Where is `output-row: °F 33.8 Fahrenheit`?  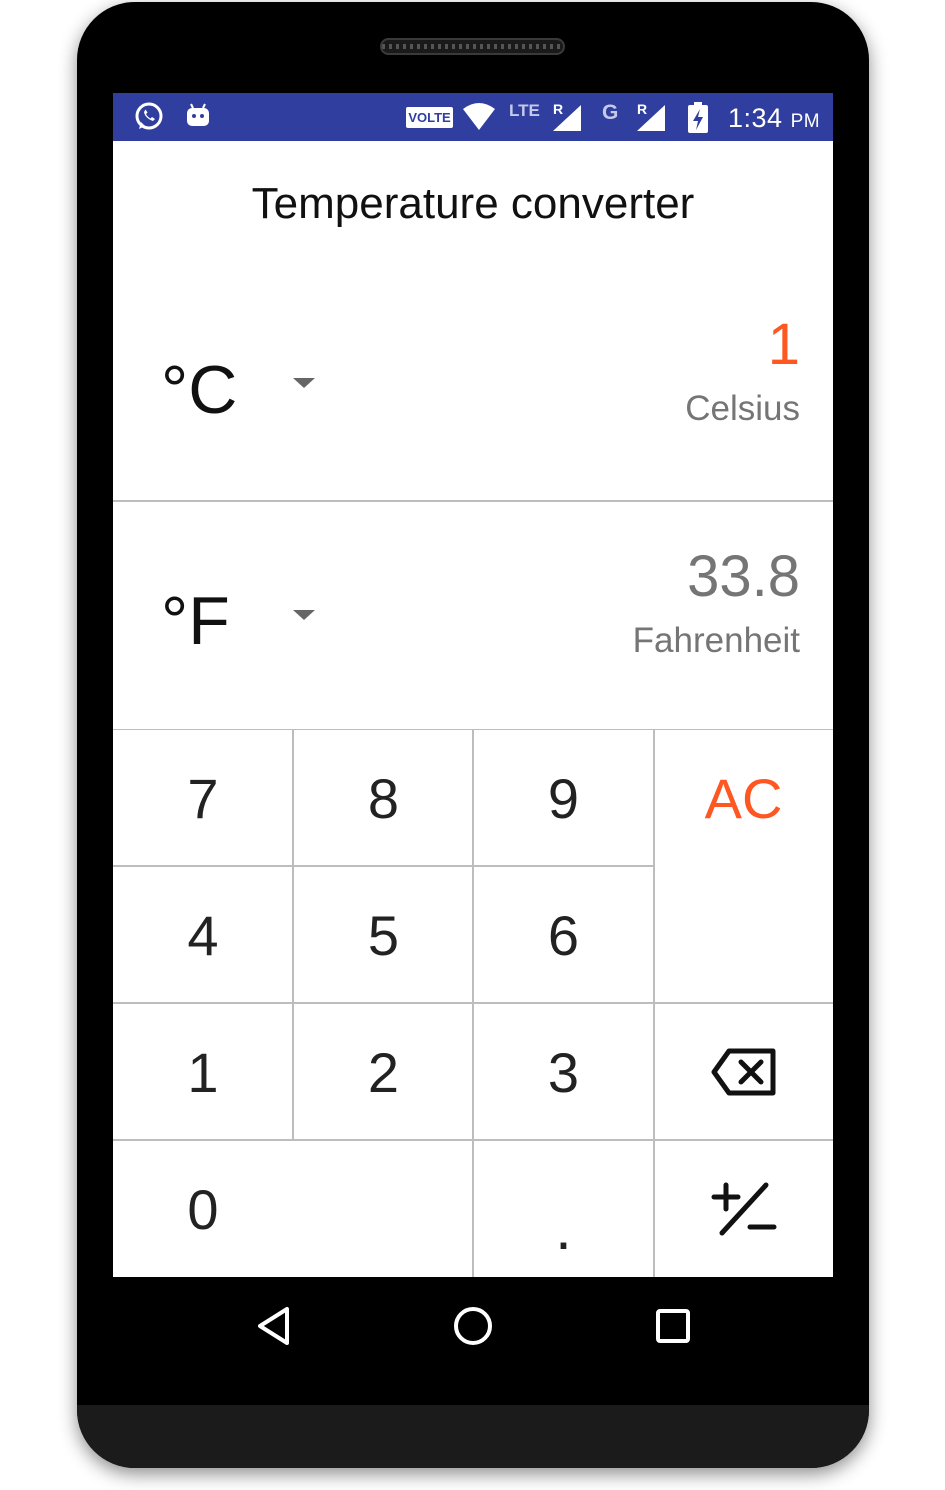 output-row: °F 33.8 Fahrenheit is located at coordinates (473, 616).